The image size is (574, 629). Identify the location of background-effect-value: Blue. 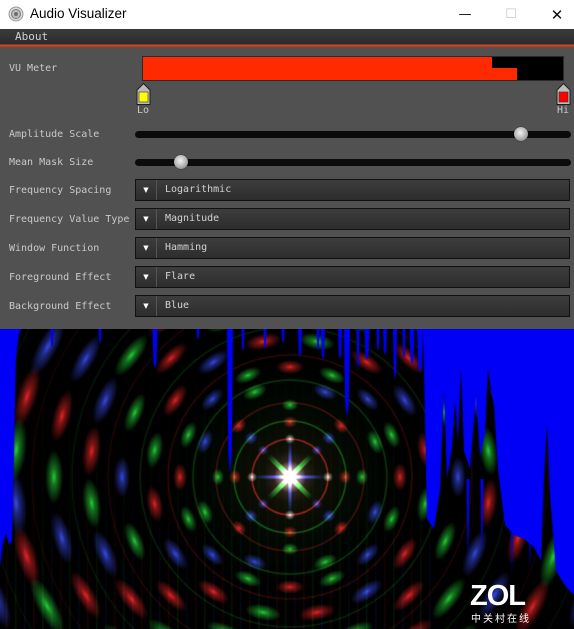
(177, 305).